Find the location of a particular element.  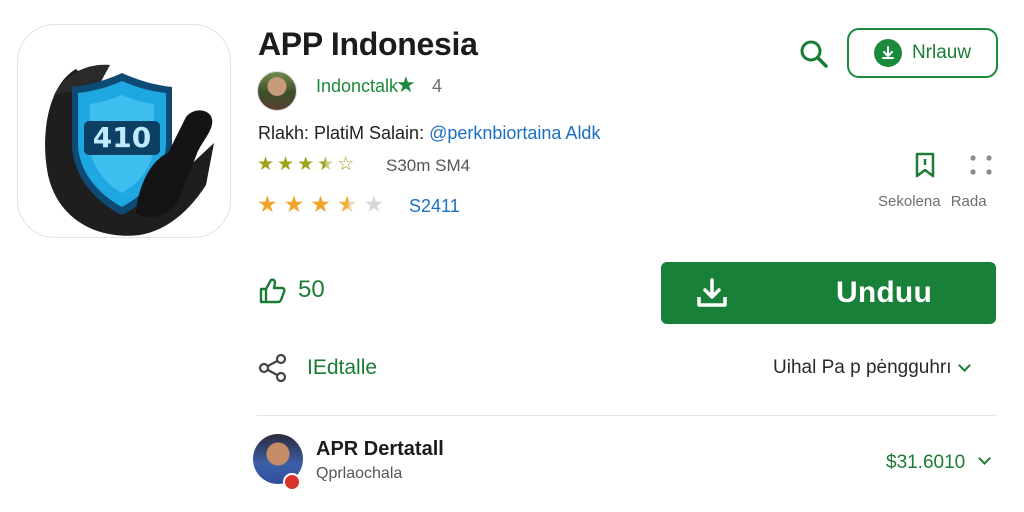

star-empty-icon: ★ is located at coordinates (374, 204).